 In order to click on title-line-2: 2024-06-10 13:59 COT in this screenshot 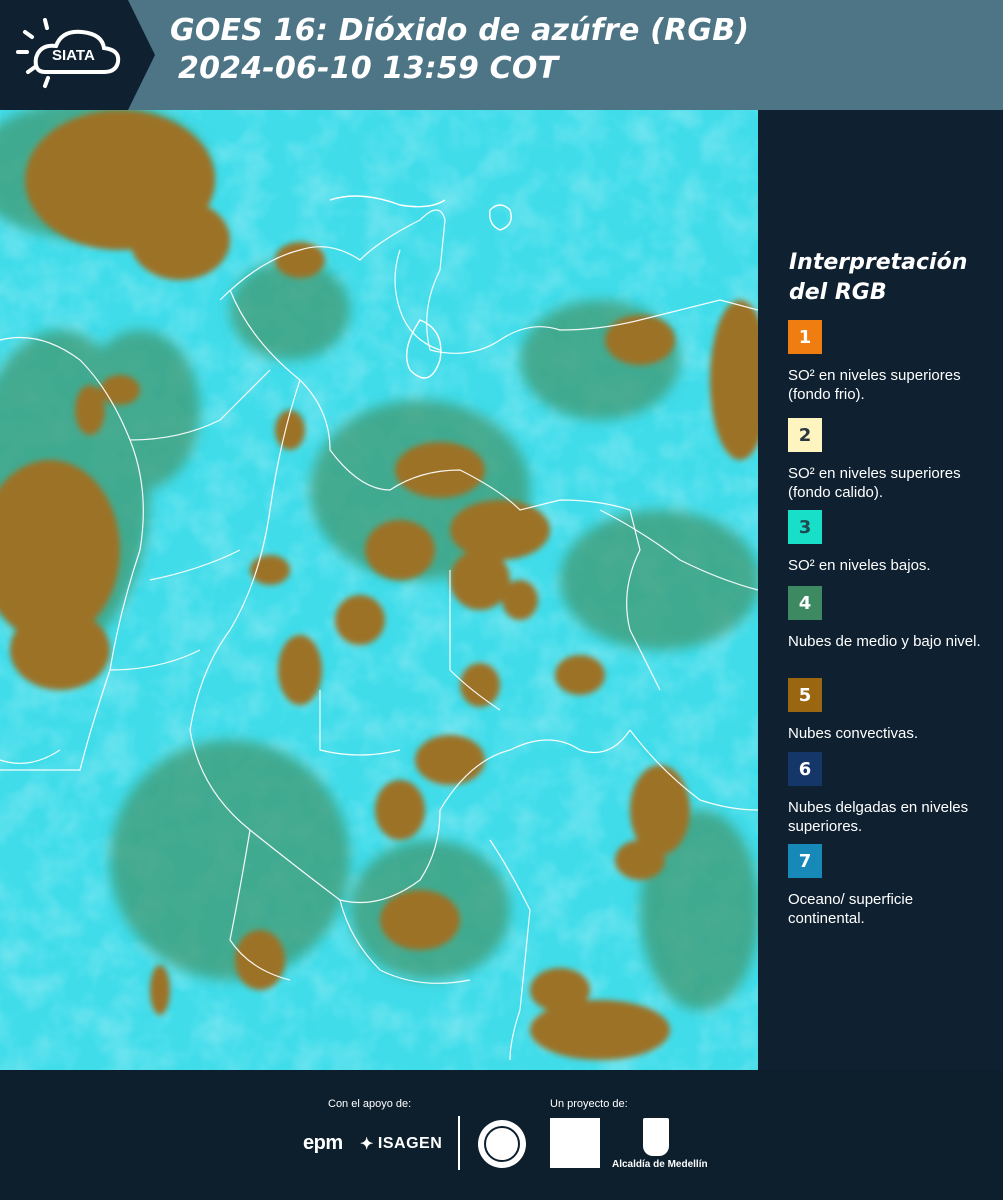, I will do `click(368, 68)`.